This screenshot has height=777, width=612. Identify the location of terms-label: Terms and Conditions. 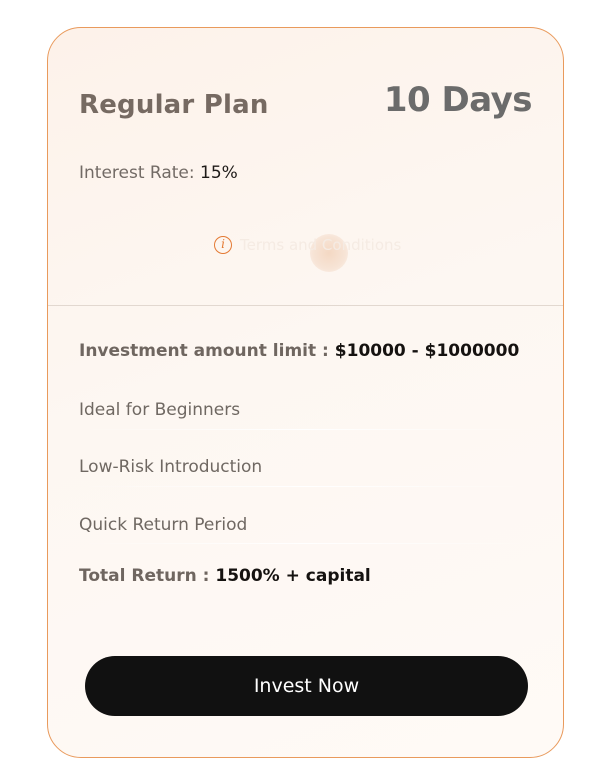
(320, 245).